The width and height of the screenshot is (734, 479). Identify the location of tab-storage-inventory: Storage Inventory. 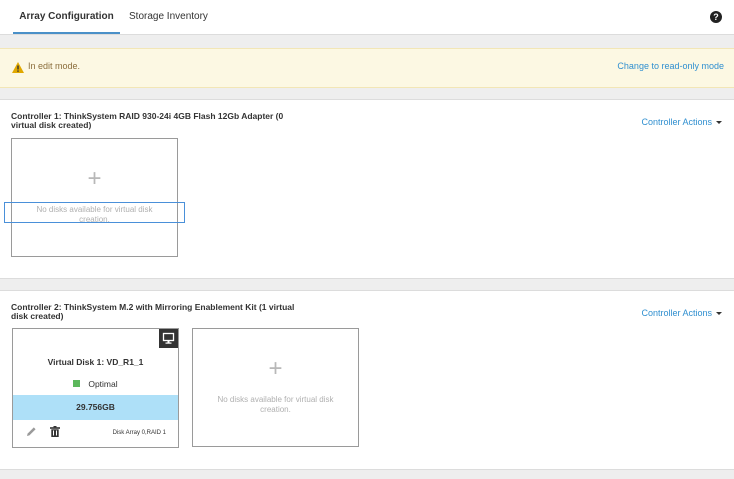
(168, 17).